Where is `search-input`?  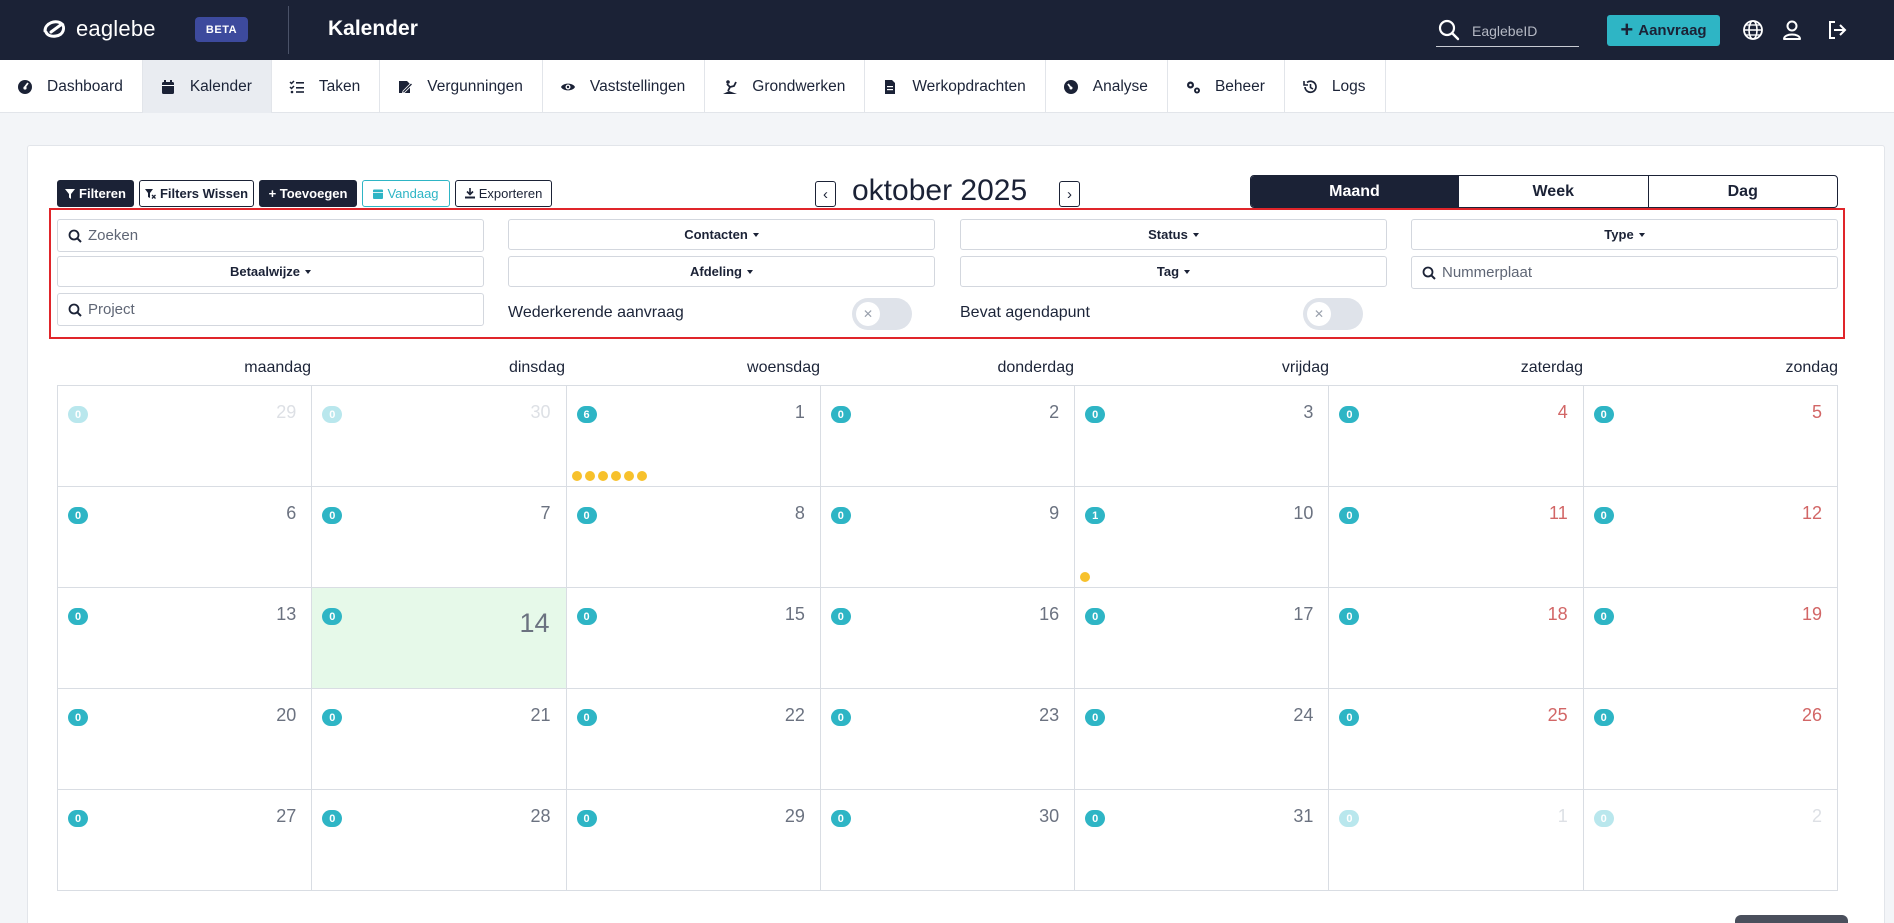
search-input is located at coordinates (264, 235).